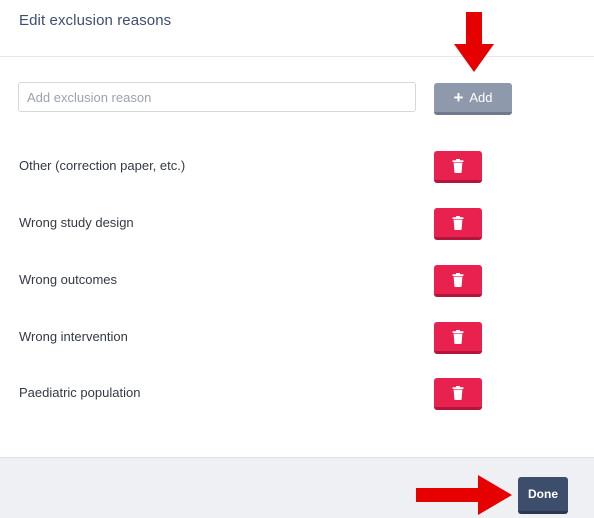  I want to click on reason-label: Wrong intervention, so click(73, 336).